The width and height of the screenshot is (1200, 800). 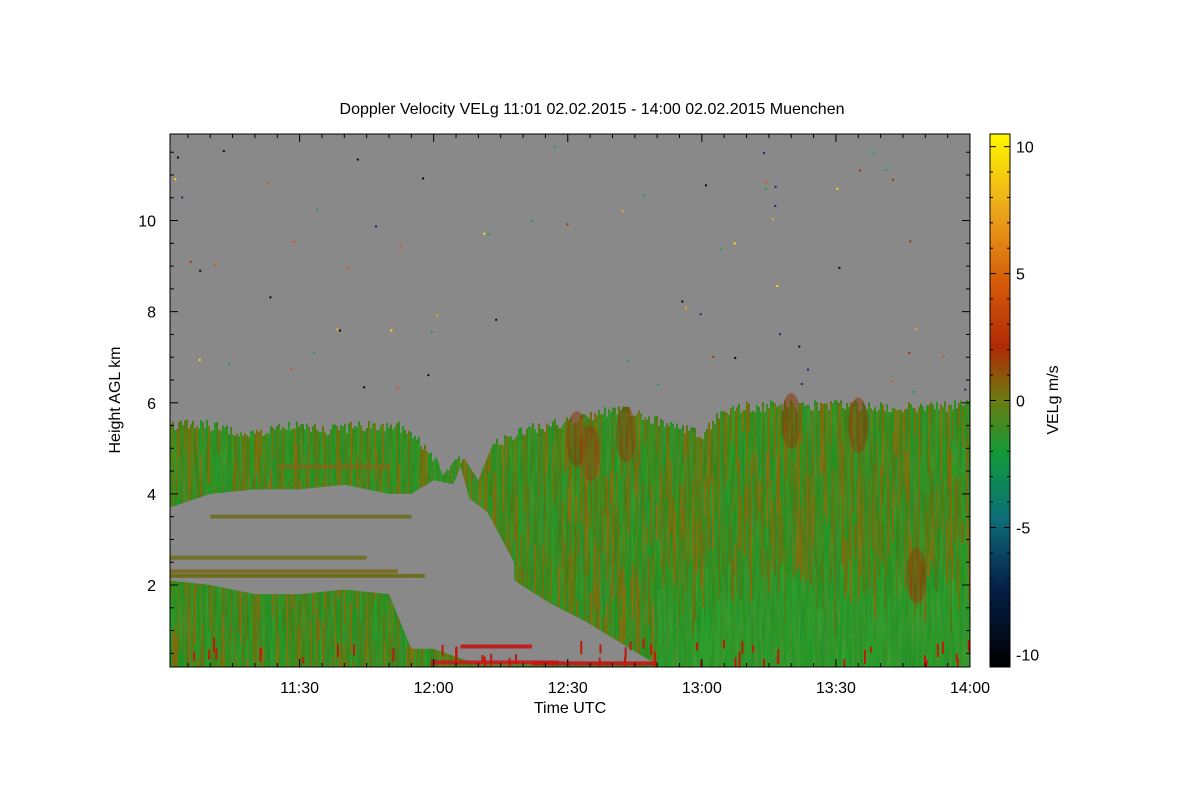 What do you see at coordinates (147, 222) in the screenshot?
I see `y-tick-label: 10` at bounding box center [147, 222].